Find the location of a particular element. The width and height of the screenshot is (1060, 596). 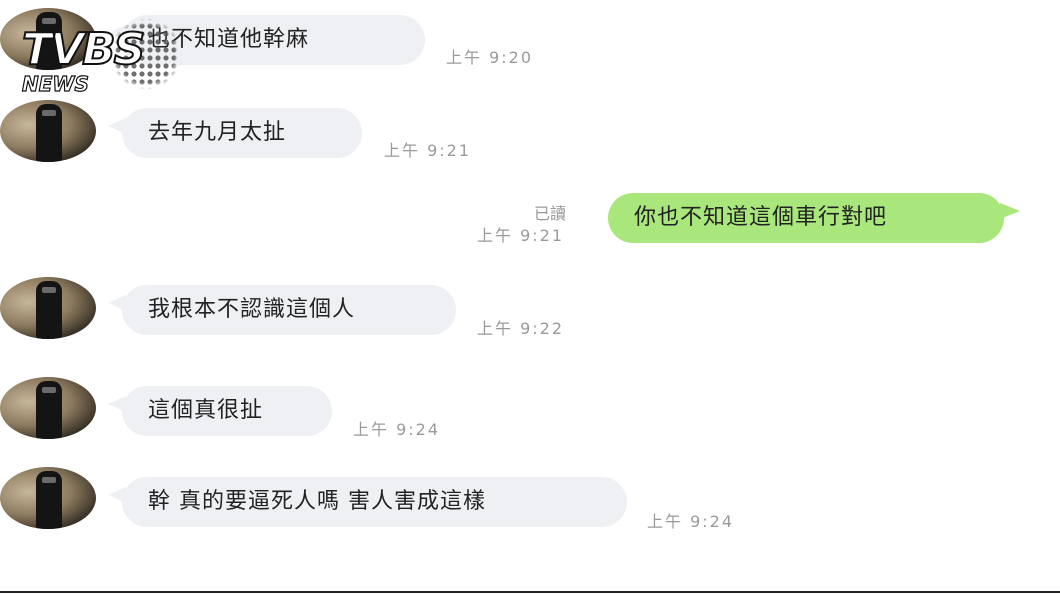

message-time: 上午 9:22 is located at coordinates (521, 328).